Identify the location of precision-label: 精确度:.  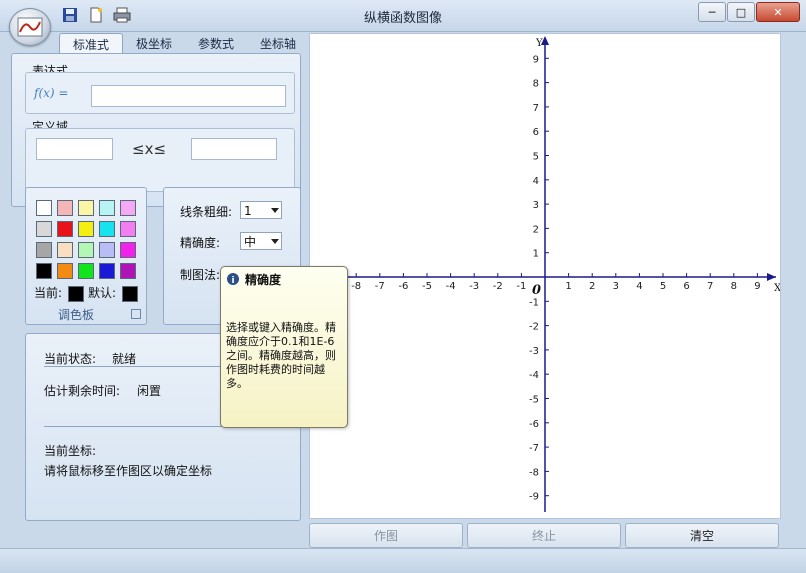
(200, 243).